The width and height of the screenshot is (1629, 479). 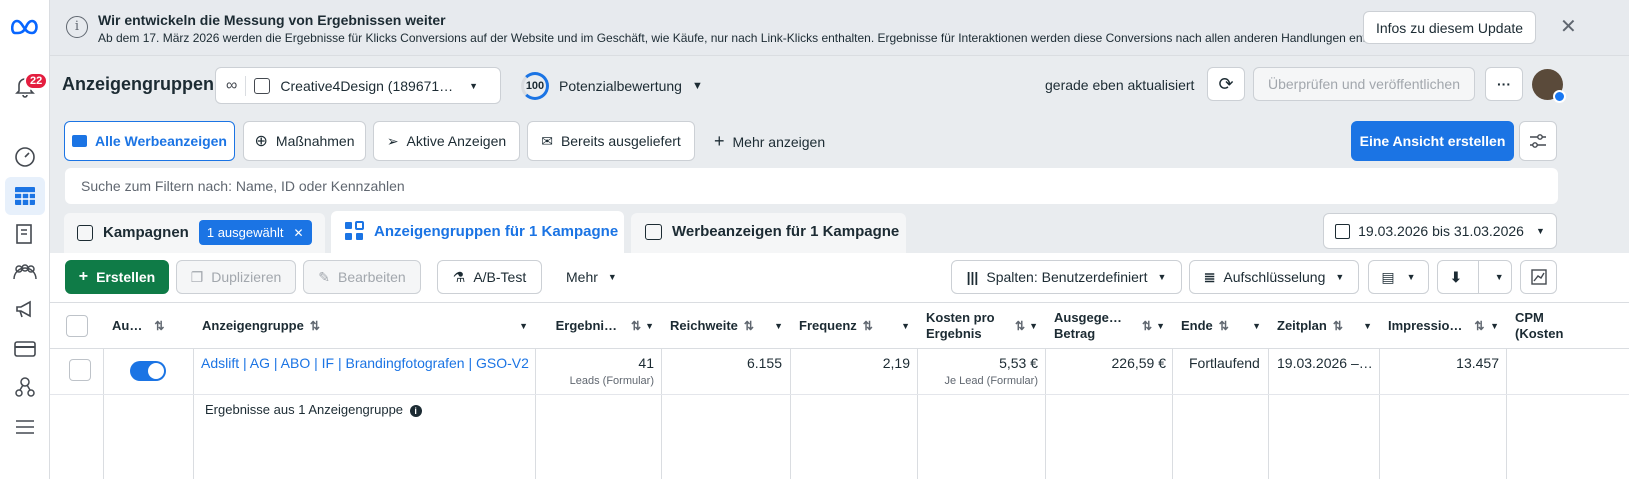 I want to click on cost-per-result-type: Je Lead (Formular), so click(x=991, y=381).